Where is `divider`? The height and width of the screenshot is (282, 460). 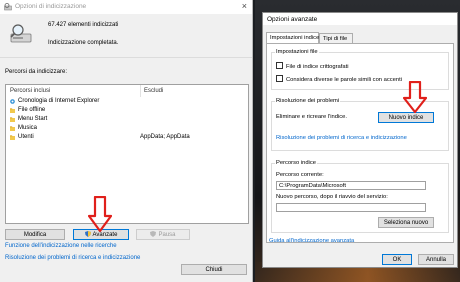
divider is located at coordinates (126, 57).